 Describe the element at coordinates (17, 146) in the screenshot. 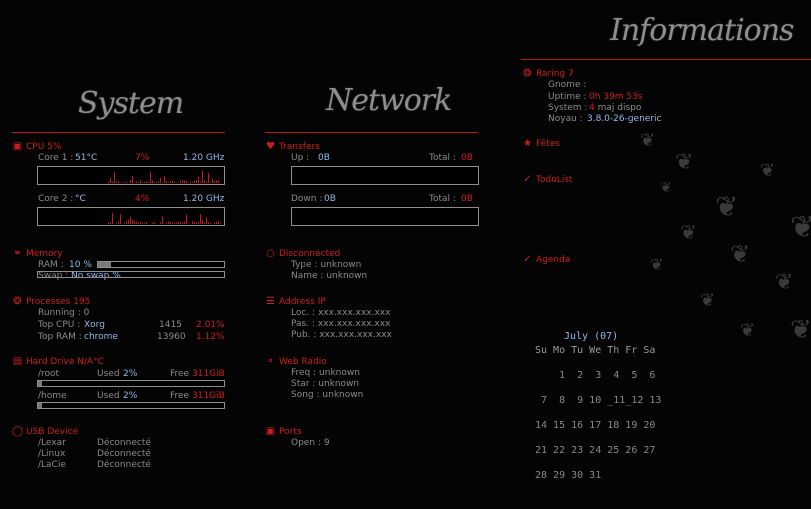

I see `cpu-chip-icon: ▣` at that location.